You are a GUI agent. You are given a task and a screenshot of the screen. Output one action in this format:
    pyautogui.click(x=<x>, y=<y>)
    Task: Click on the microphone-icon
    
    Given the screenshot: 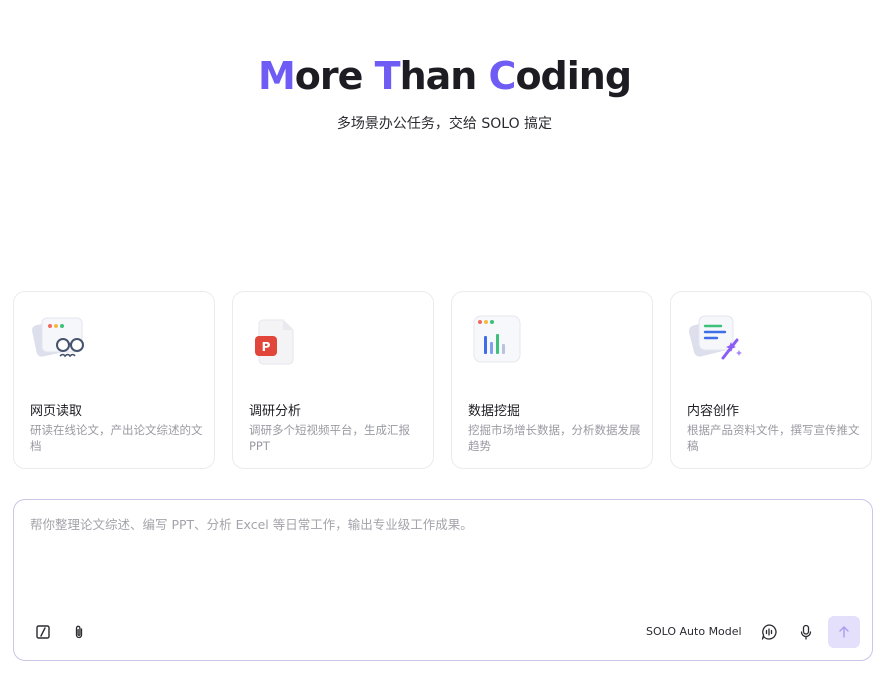 What is the action you would take?
    pyautogui.click(x=806, y=632)
    